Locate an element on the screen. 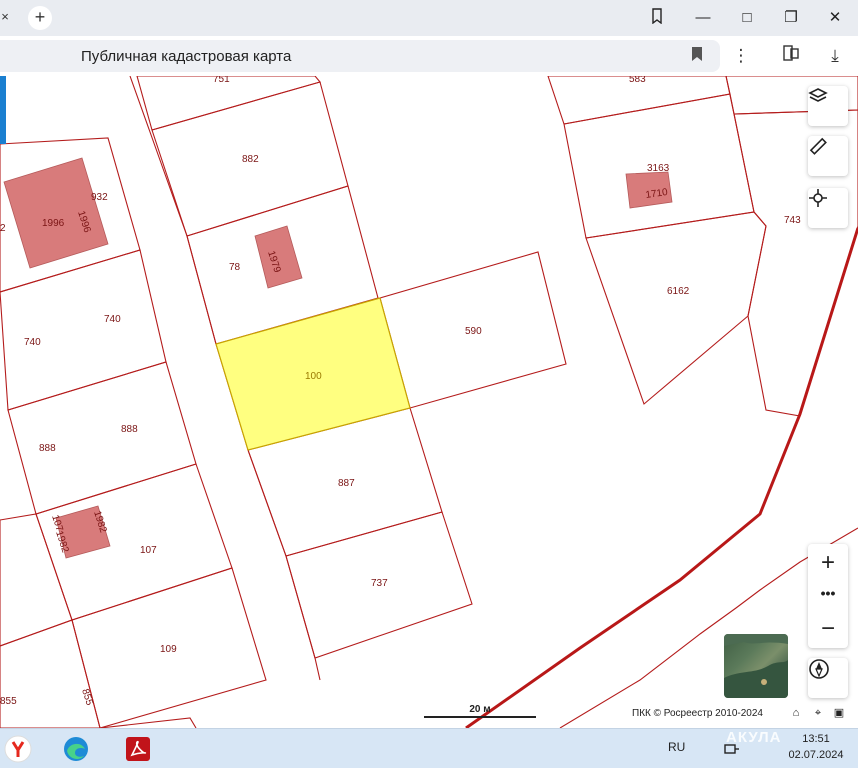 The image size is (858, 768). ruler-icon is located at coordinates (818, 146).